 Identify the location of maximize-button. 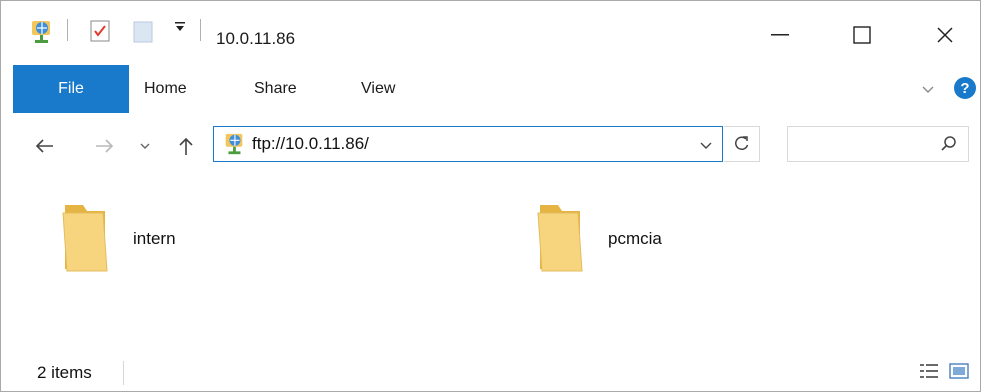
(862, 35).